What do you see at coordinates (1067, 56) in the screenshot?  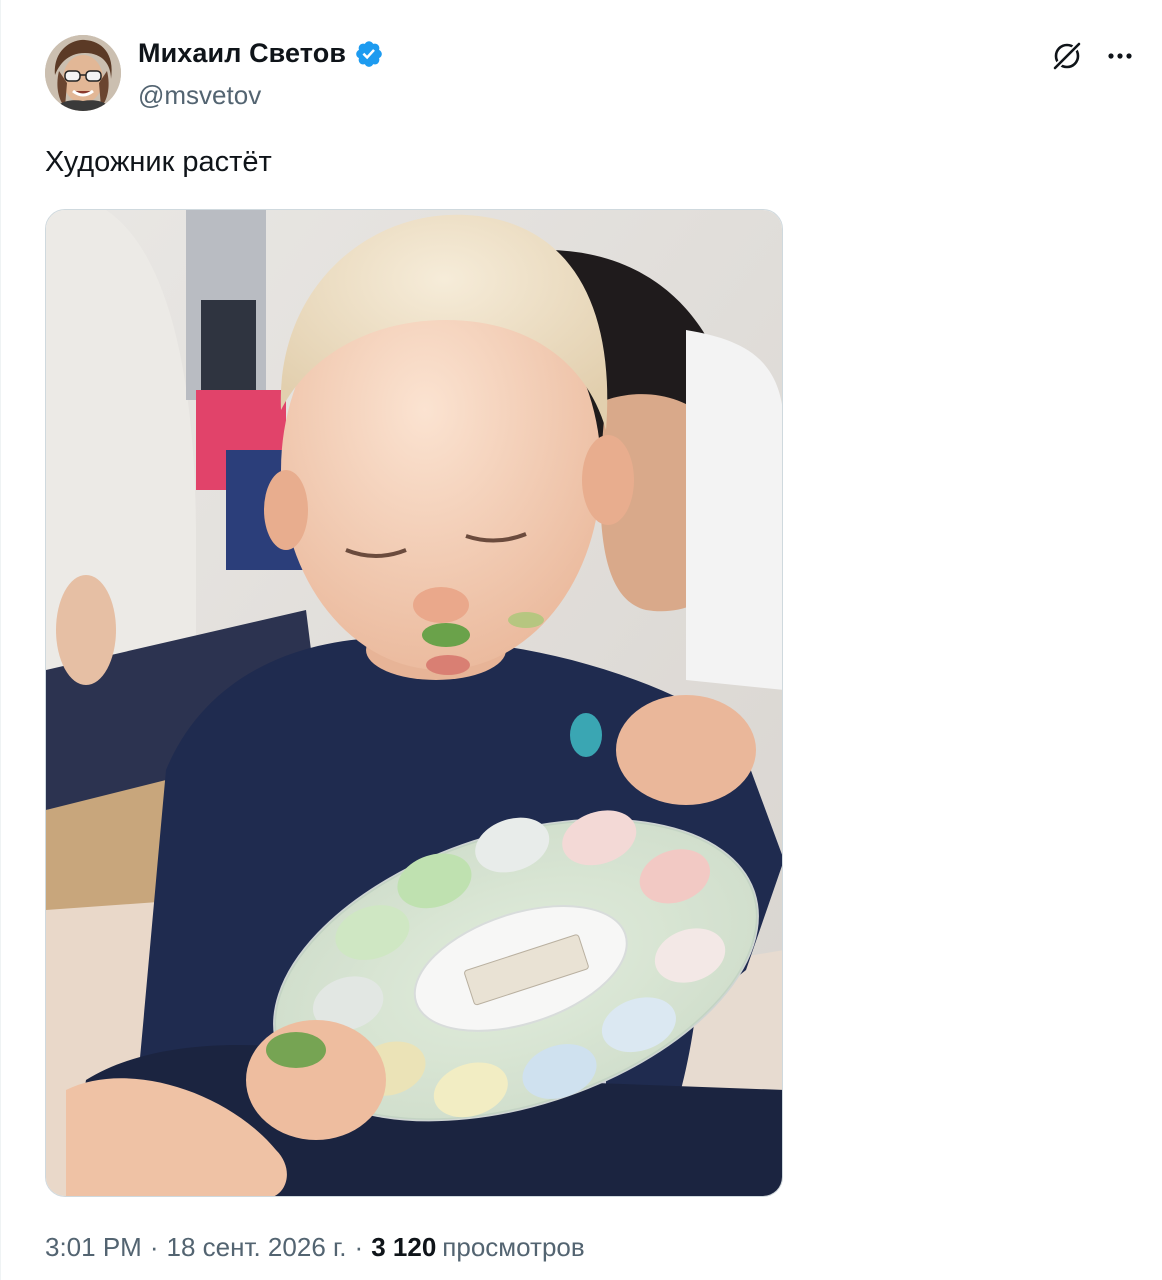 I see `grok-icon` at bounding box center [1067, 56].